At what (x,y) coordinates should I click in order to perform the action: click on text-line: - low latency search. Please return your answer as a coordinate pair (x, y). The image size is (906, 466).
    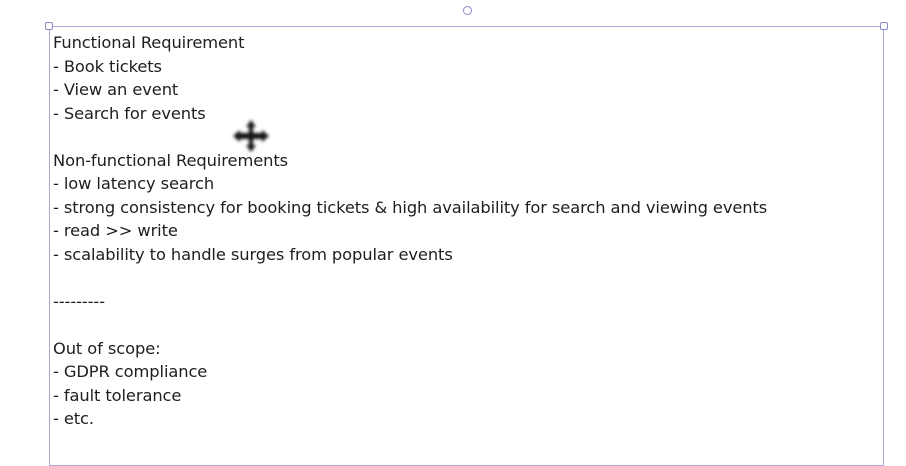
    Looking at the image, I should click on (134, 183).